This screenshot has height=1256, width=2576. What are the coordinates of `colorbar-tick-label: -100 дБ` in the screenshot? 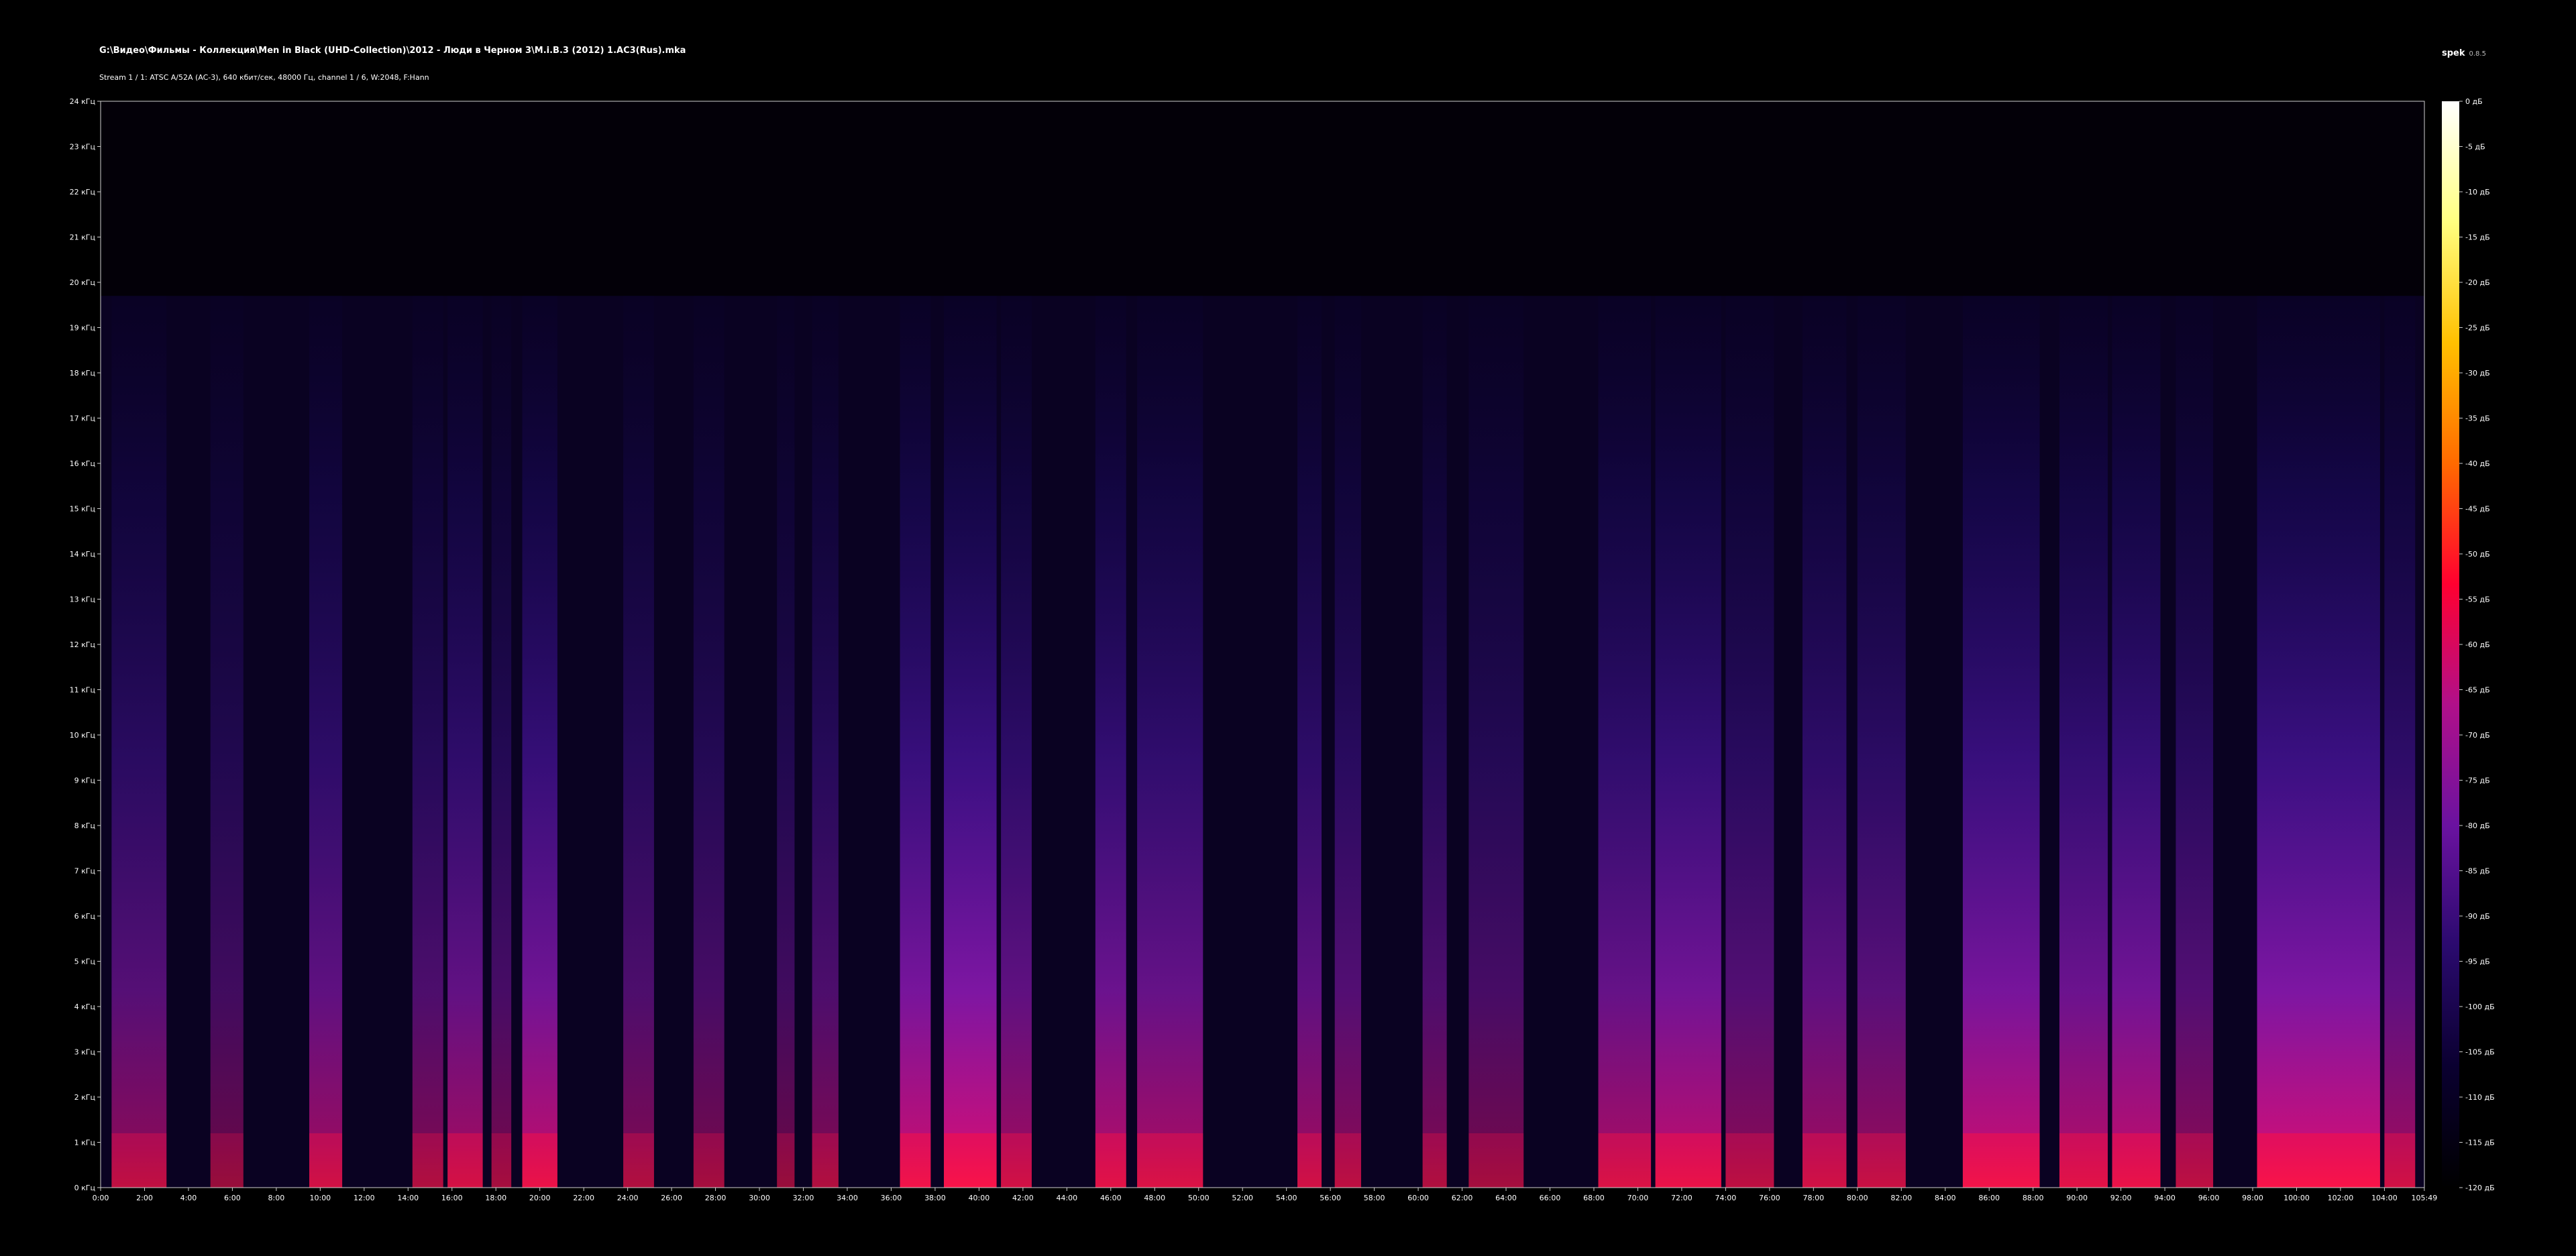 It's located at (2480, 1007).